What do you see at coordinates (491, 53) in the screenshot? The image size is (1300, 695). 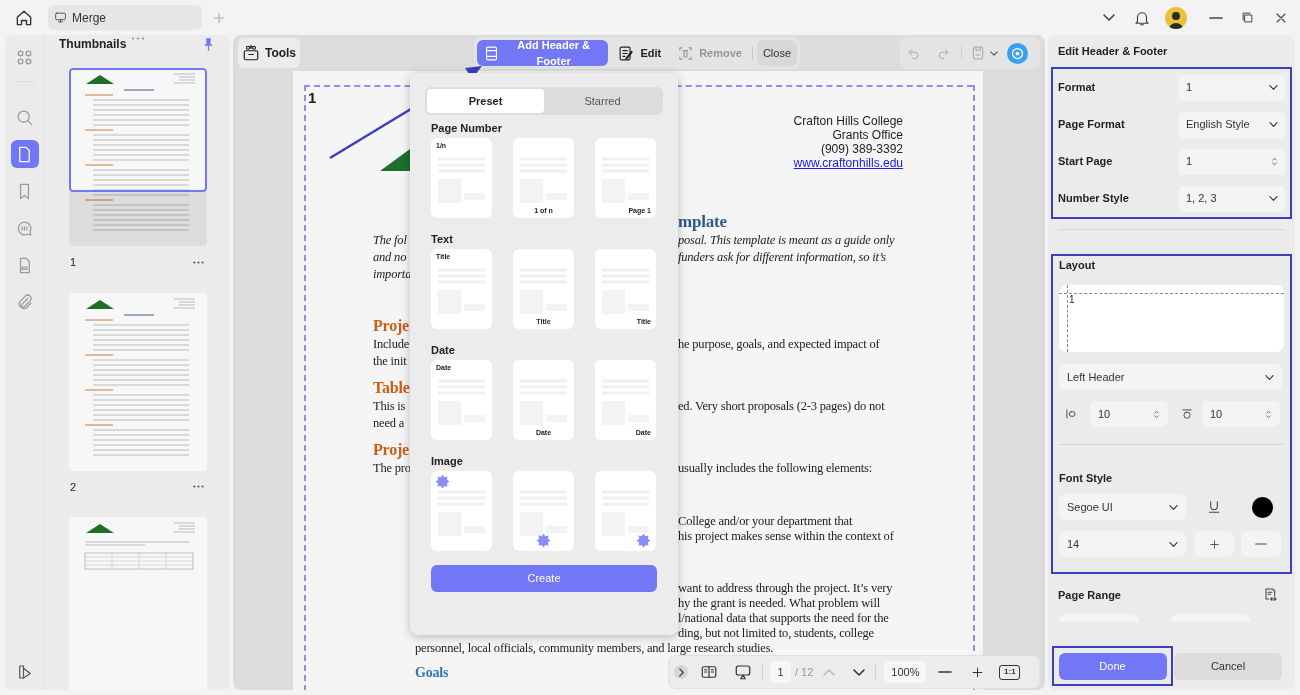 I see `header-footer-icon` at bounding box center [491, 53].